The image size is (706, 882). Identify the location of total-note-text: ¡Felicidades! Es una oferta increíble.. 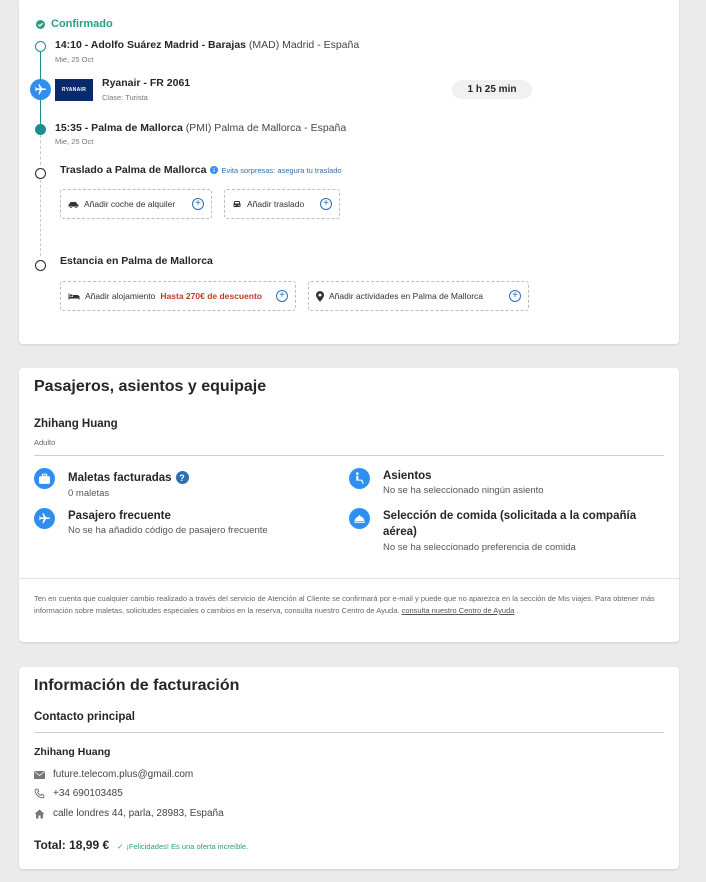
(187, 846).